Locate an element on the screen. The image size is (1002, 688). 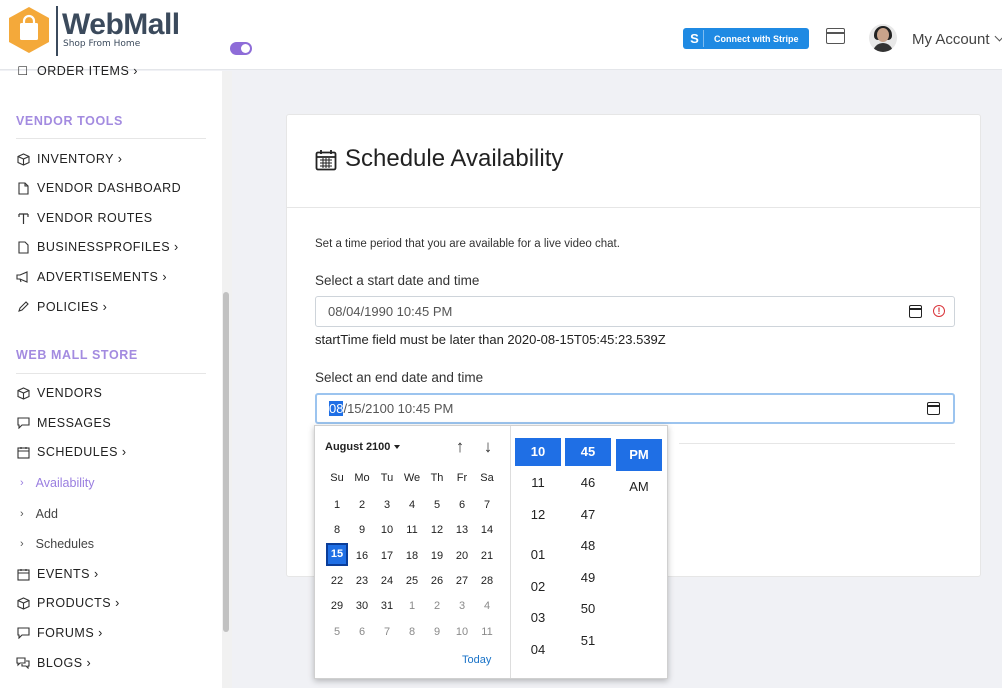
minute-option: 51 is located at coordinates (588, 640).